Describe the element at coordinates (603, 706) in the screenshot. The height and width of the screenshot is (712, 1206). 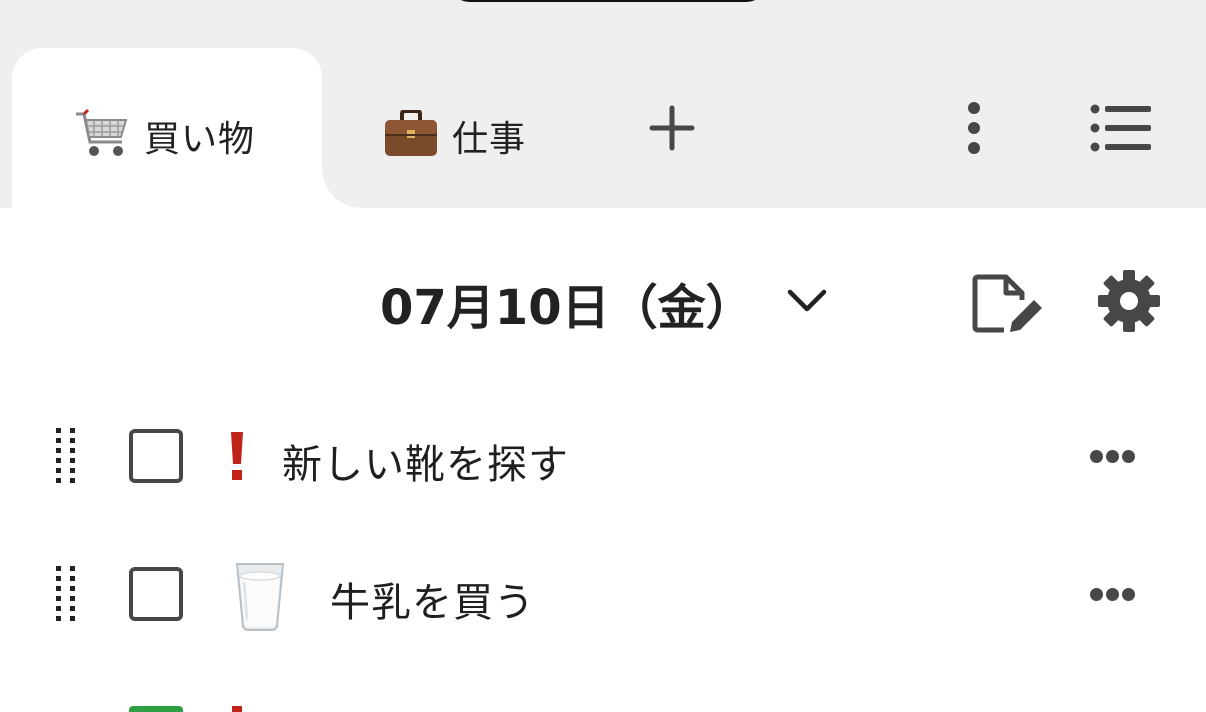
I see `task-row-partial` at that location.